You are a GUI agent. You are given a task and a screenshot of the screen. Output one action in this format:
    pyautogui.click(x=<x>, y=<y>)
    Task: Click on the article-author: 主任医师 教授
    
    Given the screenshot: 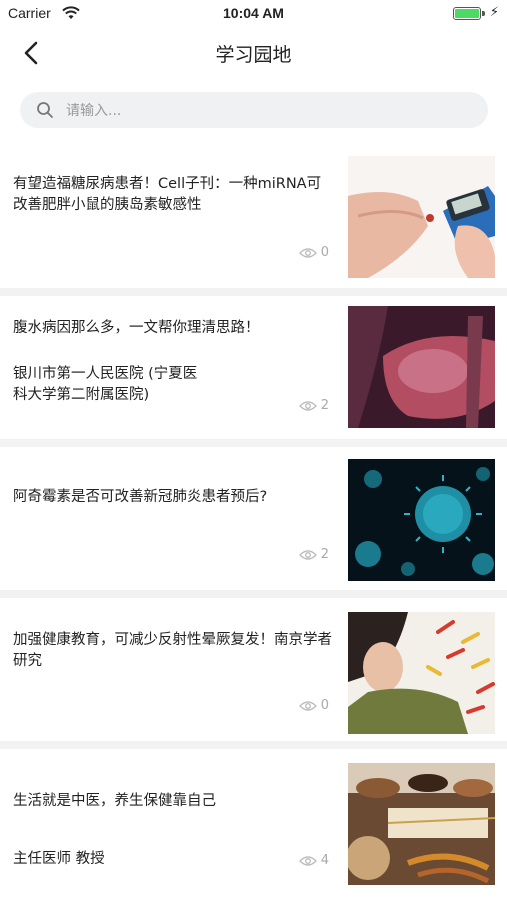 What is the action you would take?
    pyautogui.click(x=59, y=859)
    